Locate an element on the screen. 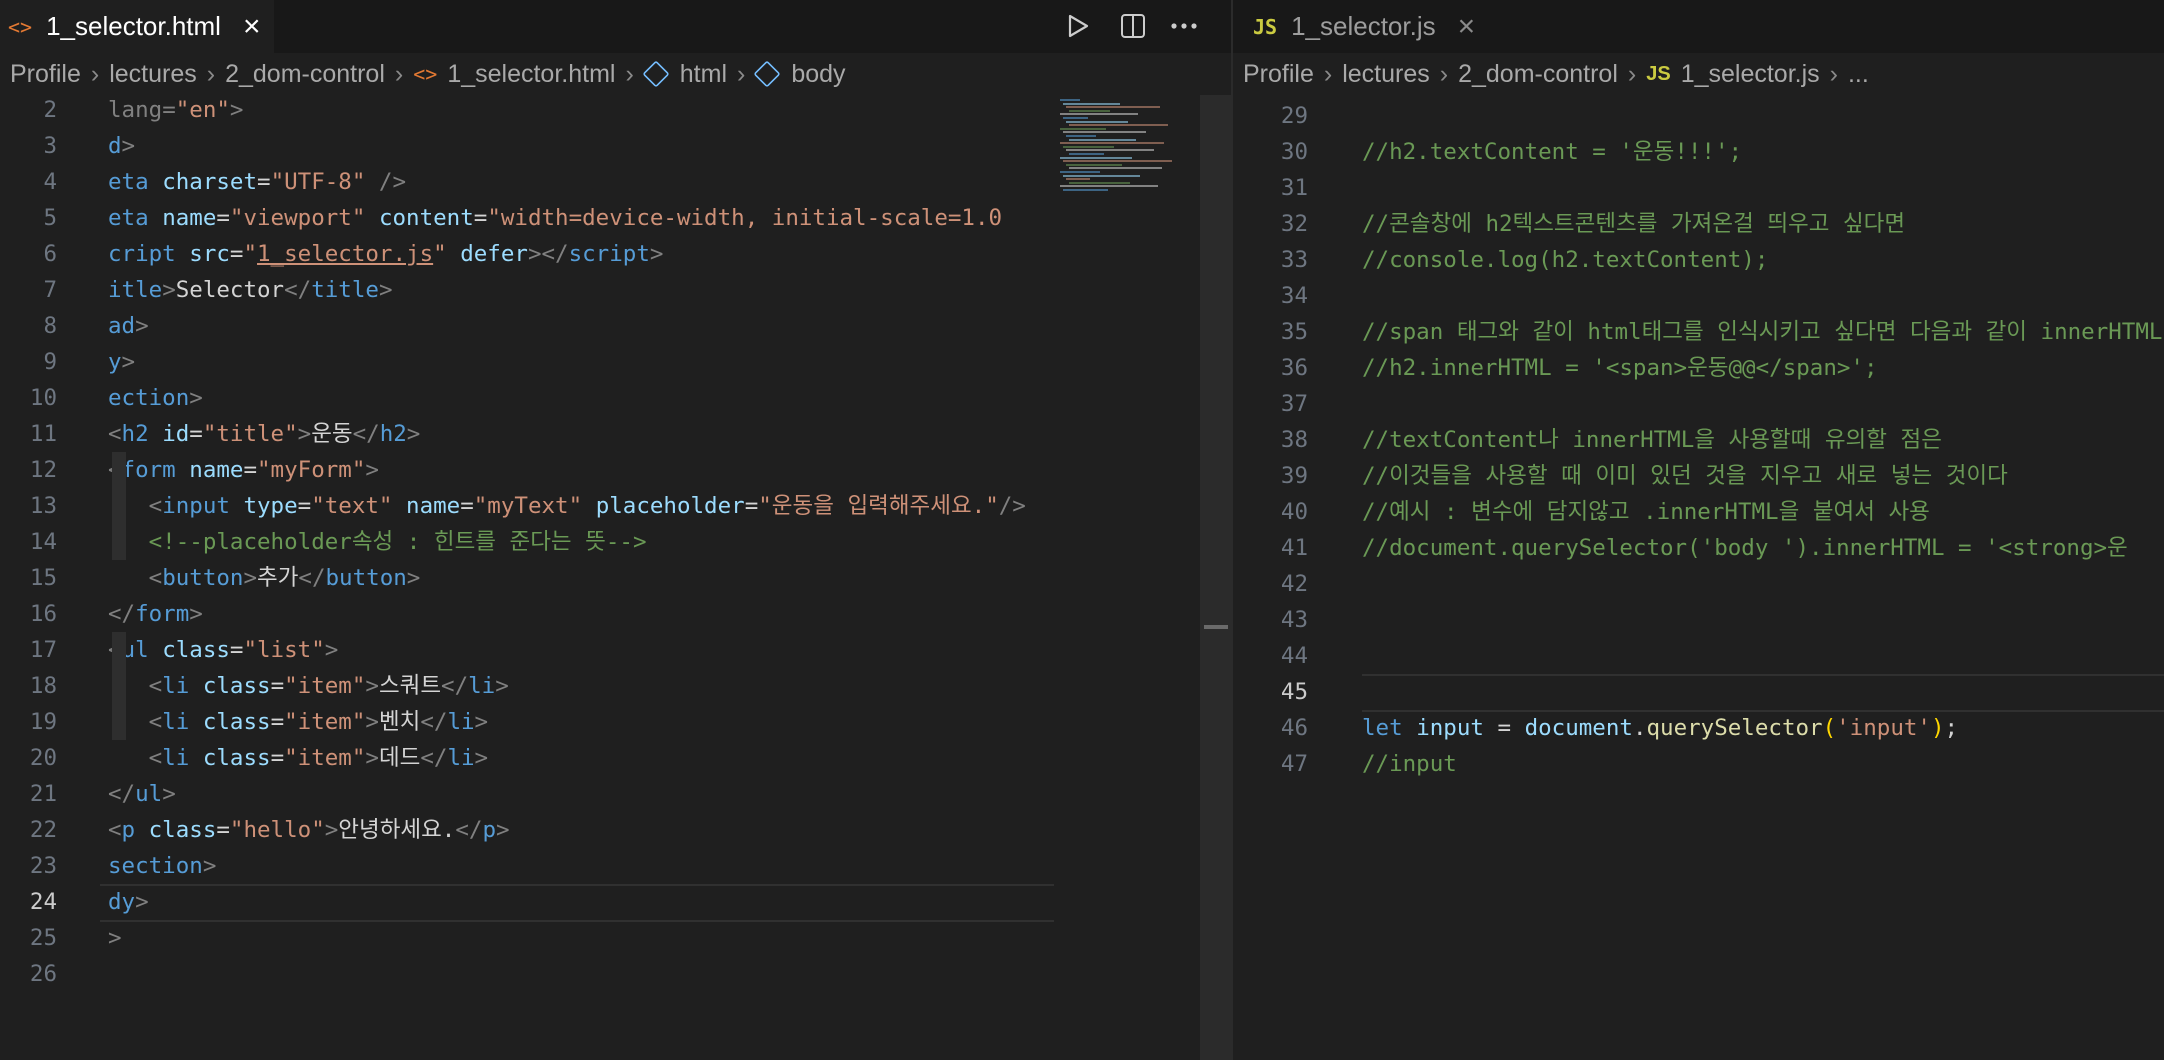 Image resolution: width=2164 pixels, height=1060 pixels. code-line: 20 <li class="item">데드</li> is located at coordinates (527, 758).